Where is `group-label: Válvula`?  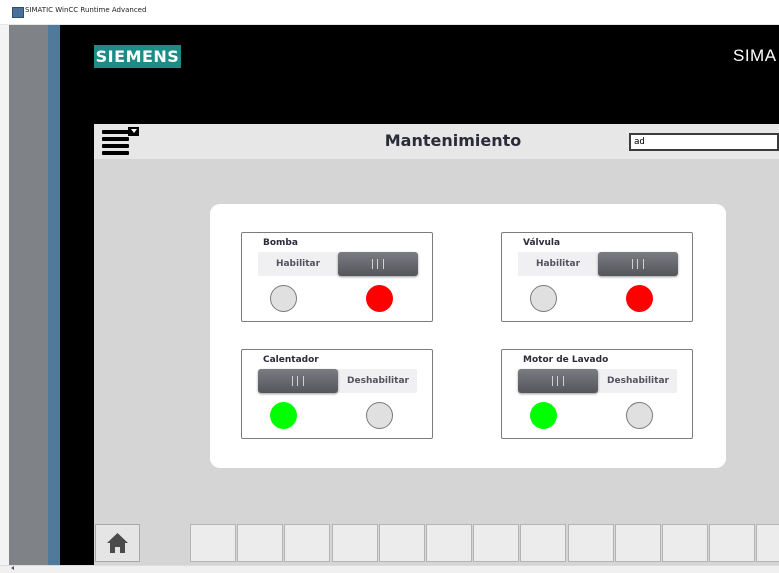
group-label: Válvula is located at coordinates (542, 243).